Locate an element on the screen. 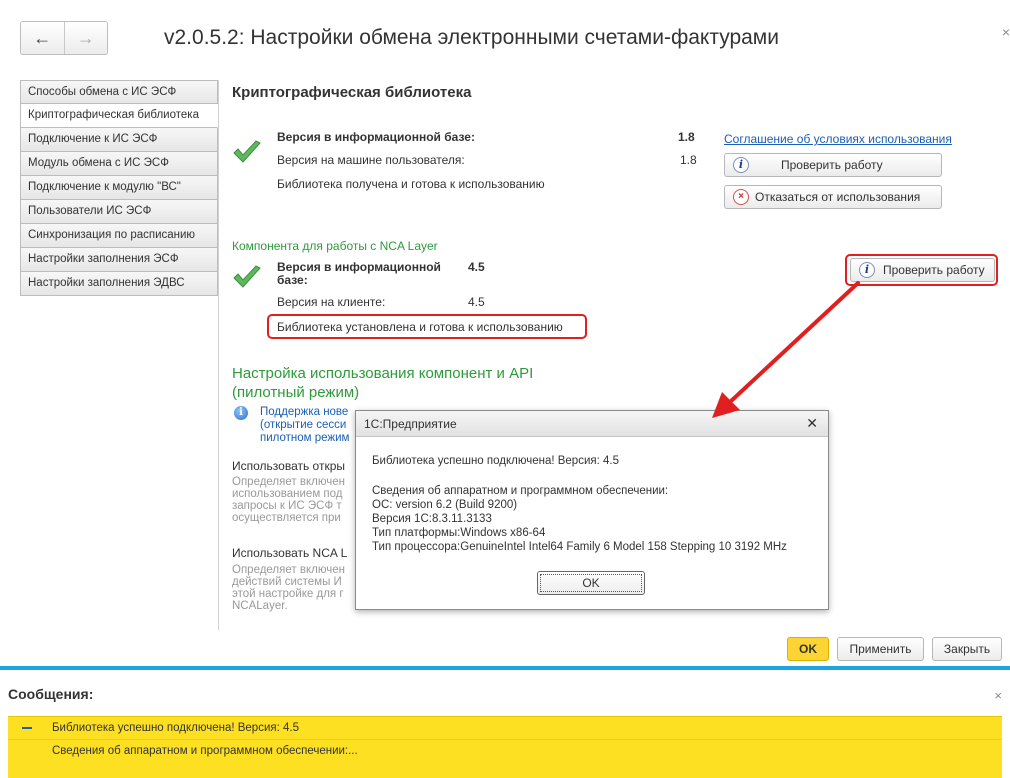 The image size is (1010, 778). crypto-check-button: i Проверить работу is located at coordinates (833, 165).